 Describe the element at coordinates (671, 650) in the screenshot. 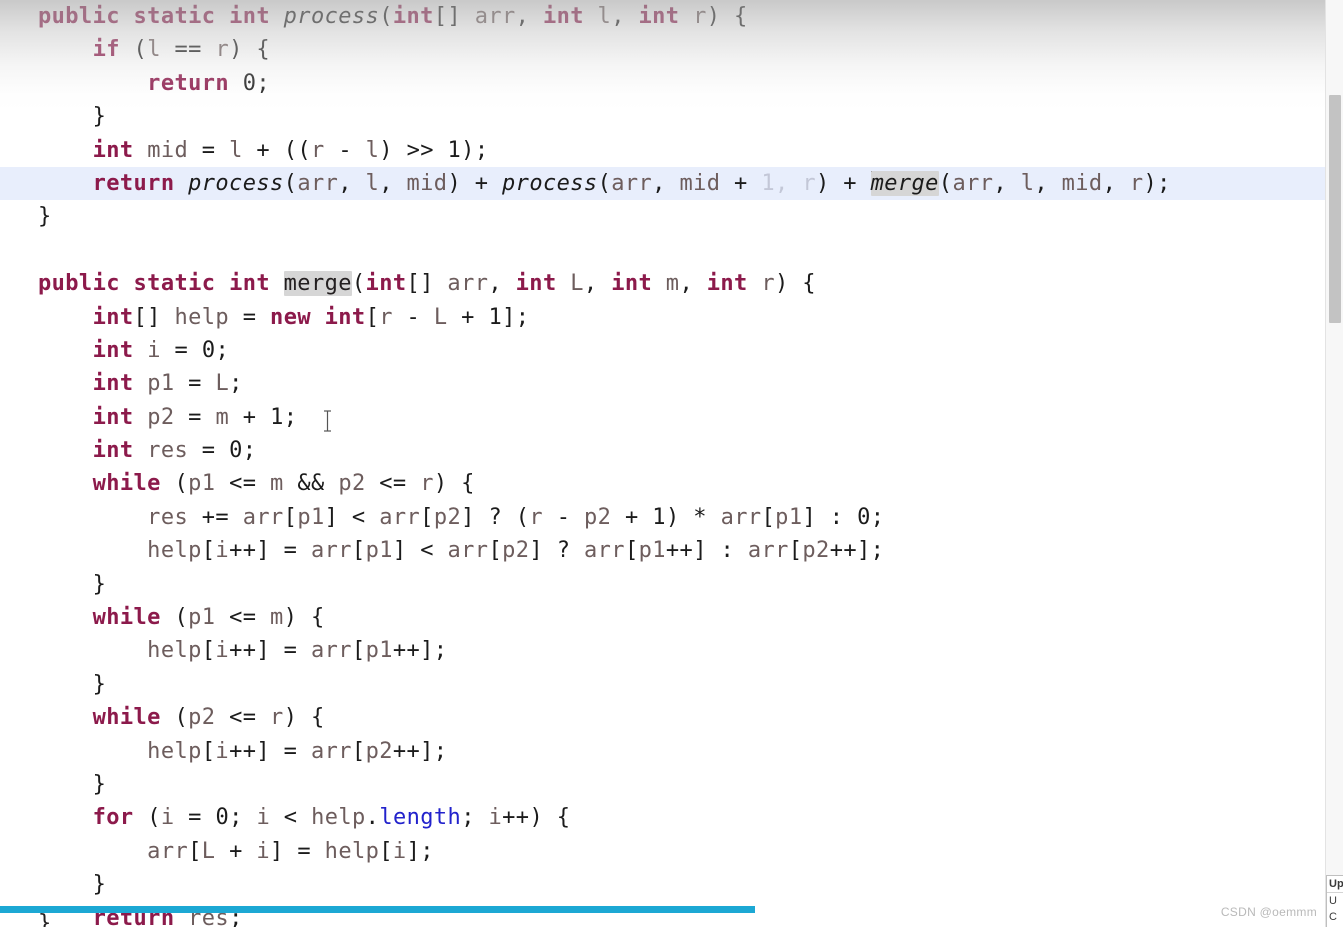

I see `code-line: help[i++] = arr[p1++];` at that location.